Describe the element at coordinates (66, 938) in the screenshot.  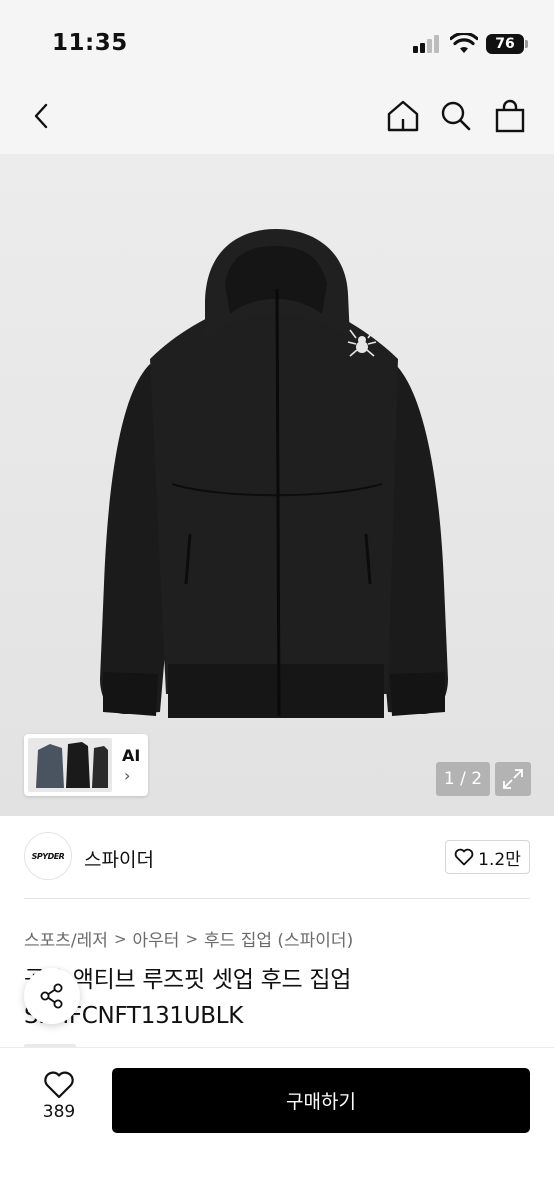
I see `breadcrumb-item: 스포츠/레저` at that location.